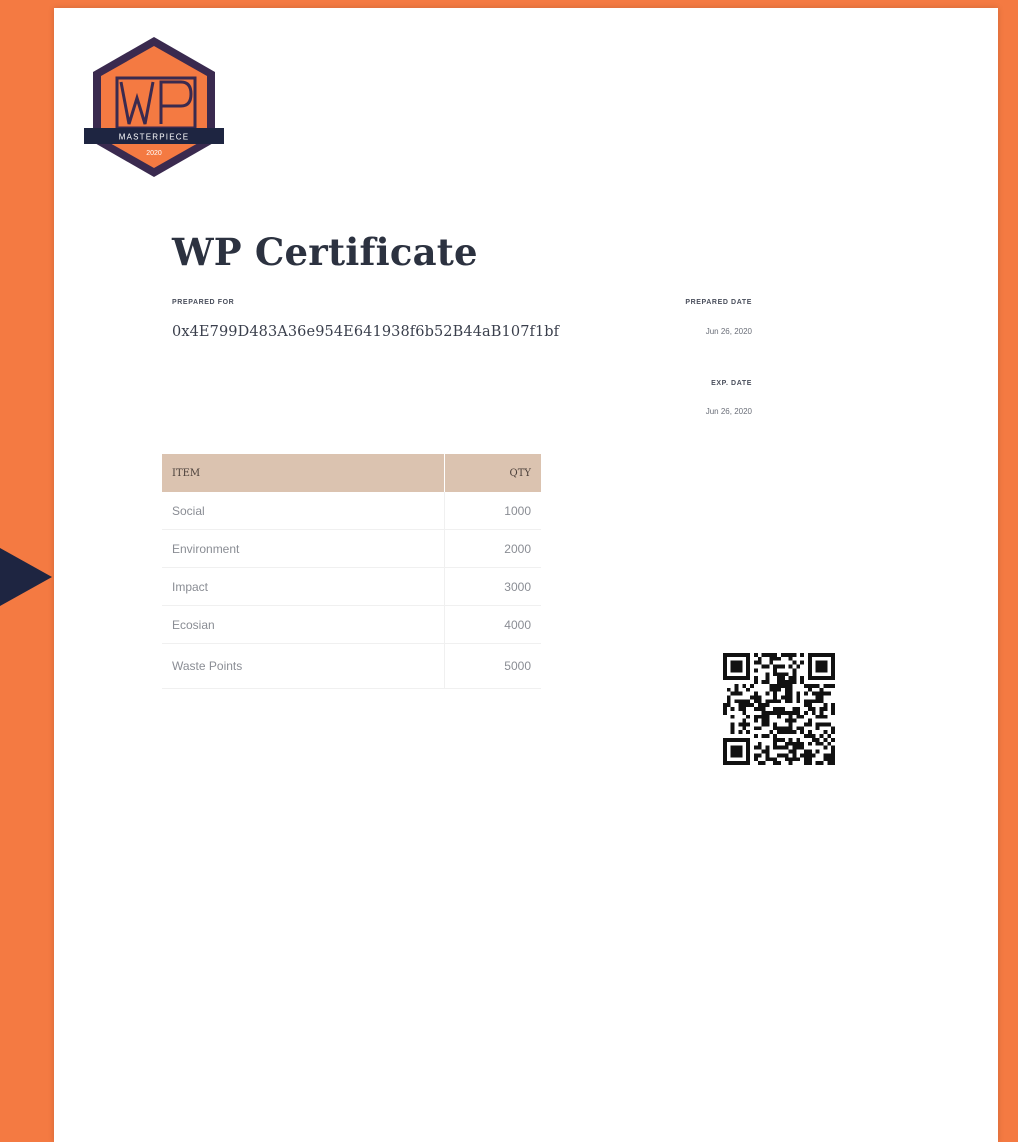 The image size is (1018, 1142). Describe the element at coordinates (26, 577) in the screenshot. I see `slide-arrow-icon` at that location.